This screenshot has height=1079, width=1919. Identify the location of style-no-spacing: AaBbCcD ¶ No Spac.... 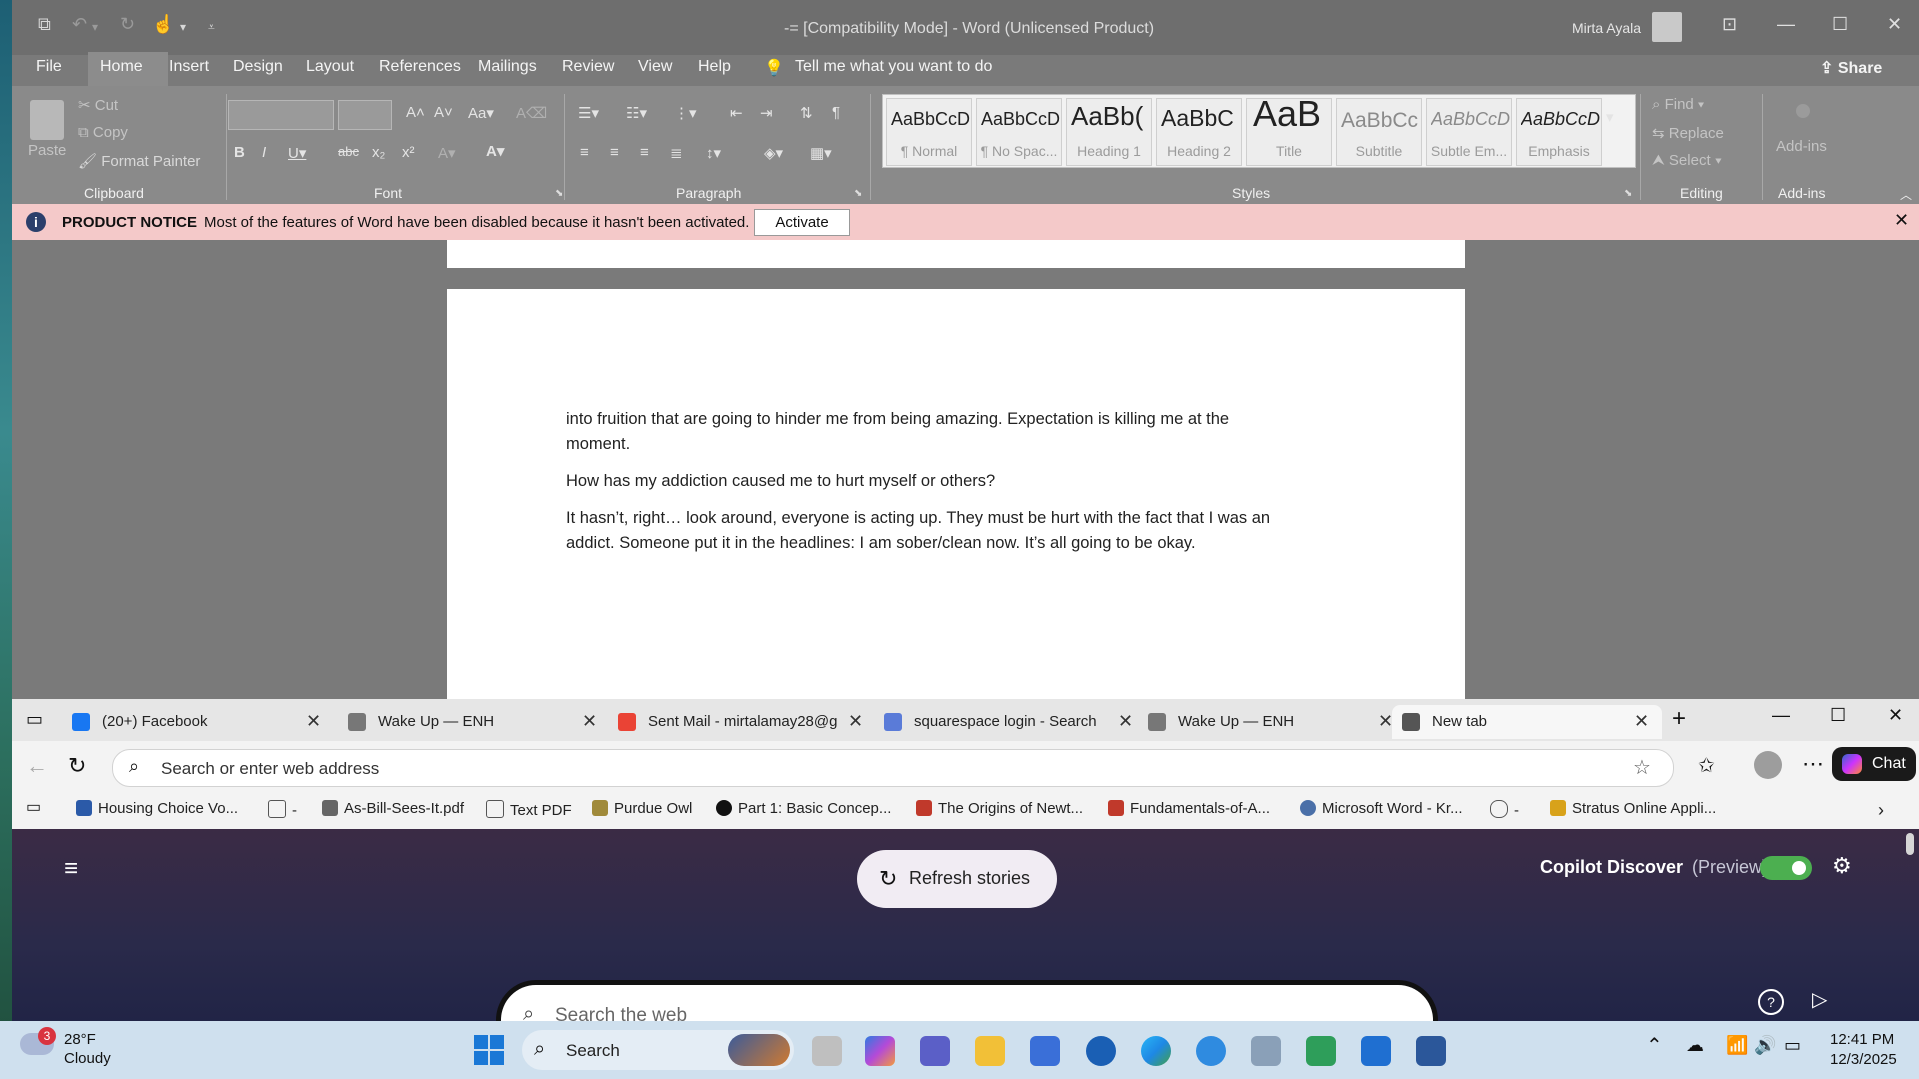
(1019, 132).